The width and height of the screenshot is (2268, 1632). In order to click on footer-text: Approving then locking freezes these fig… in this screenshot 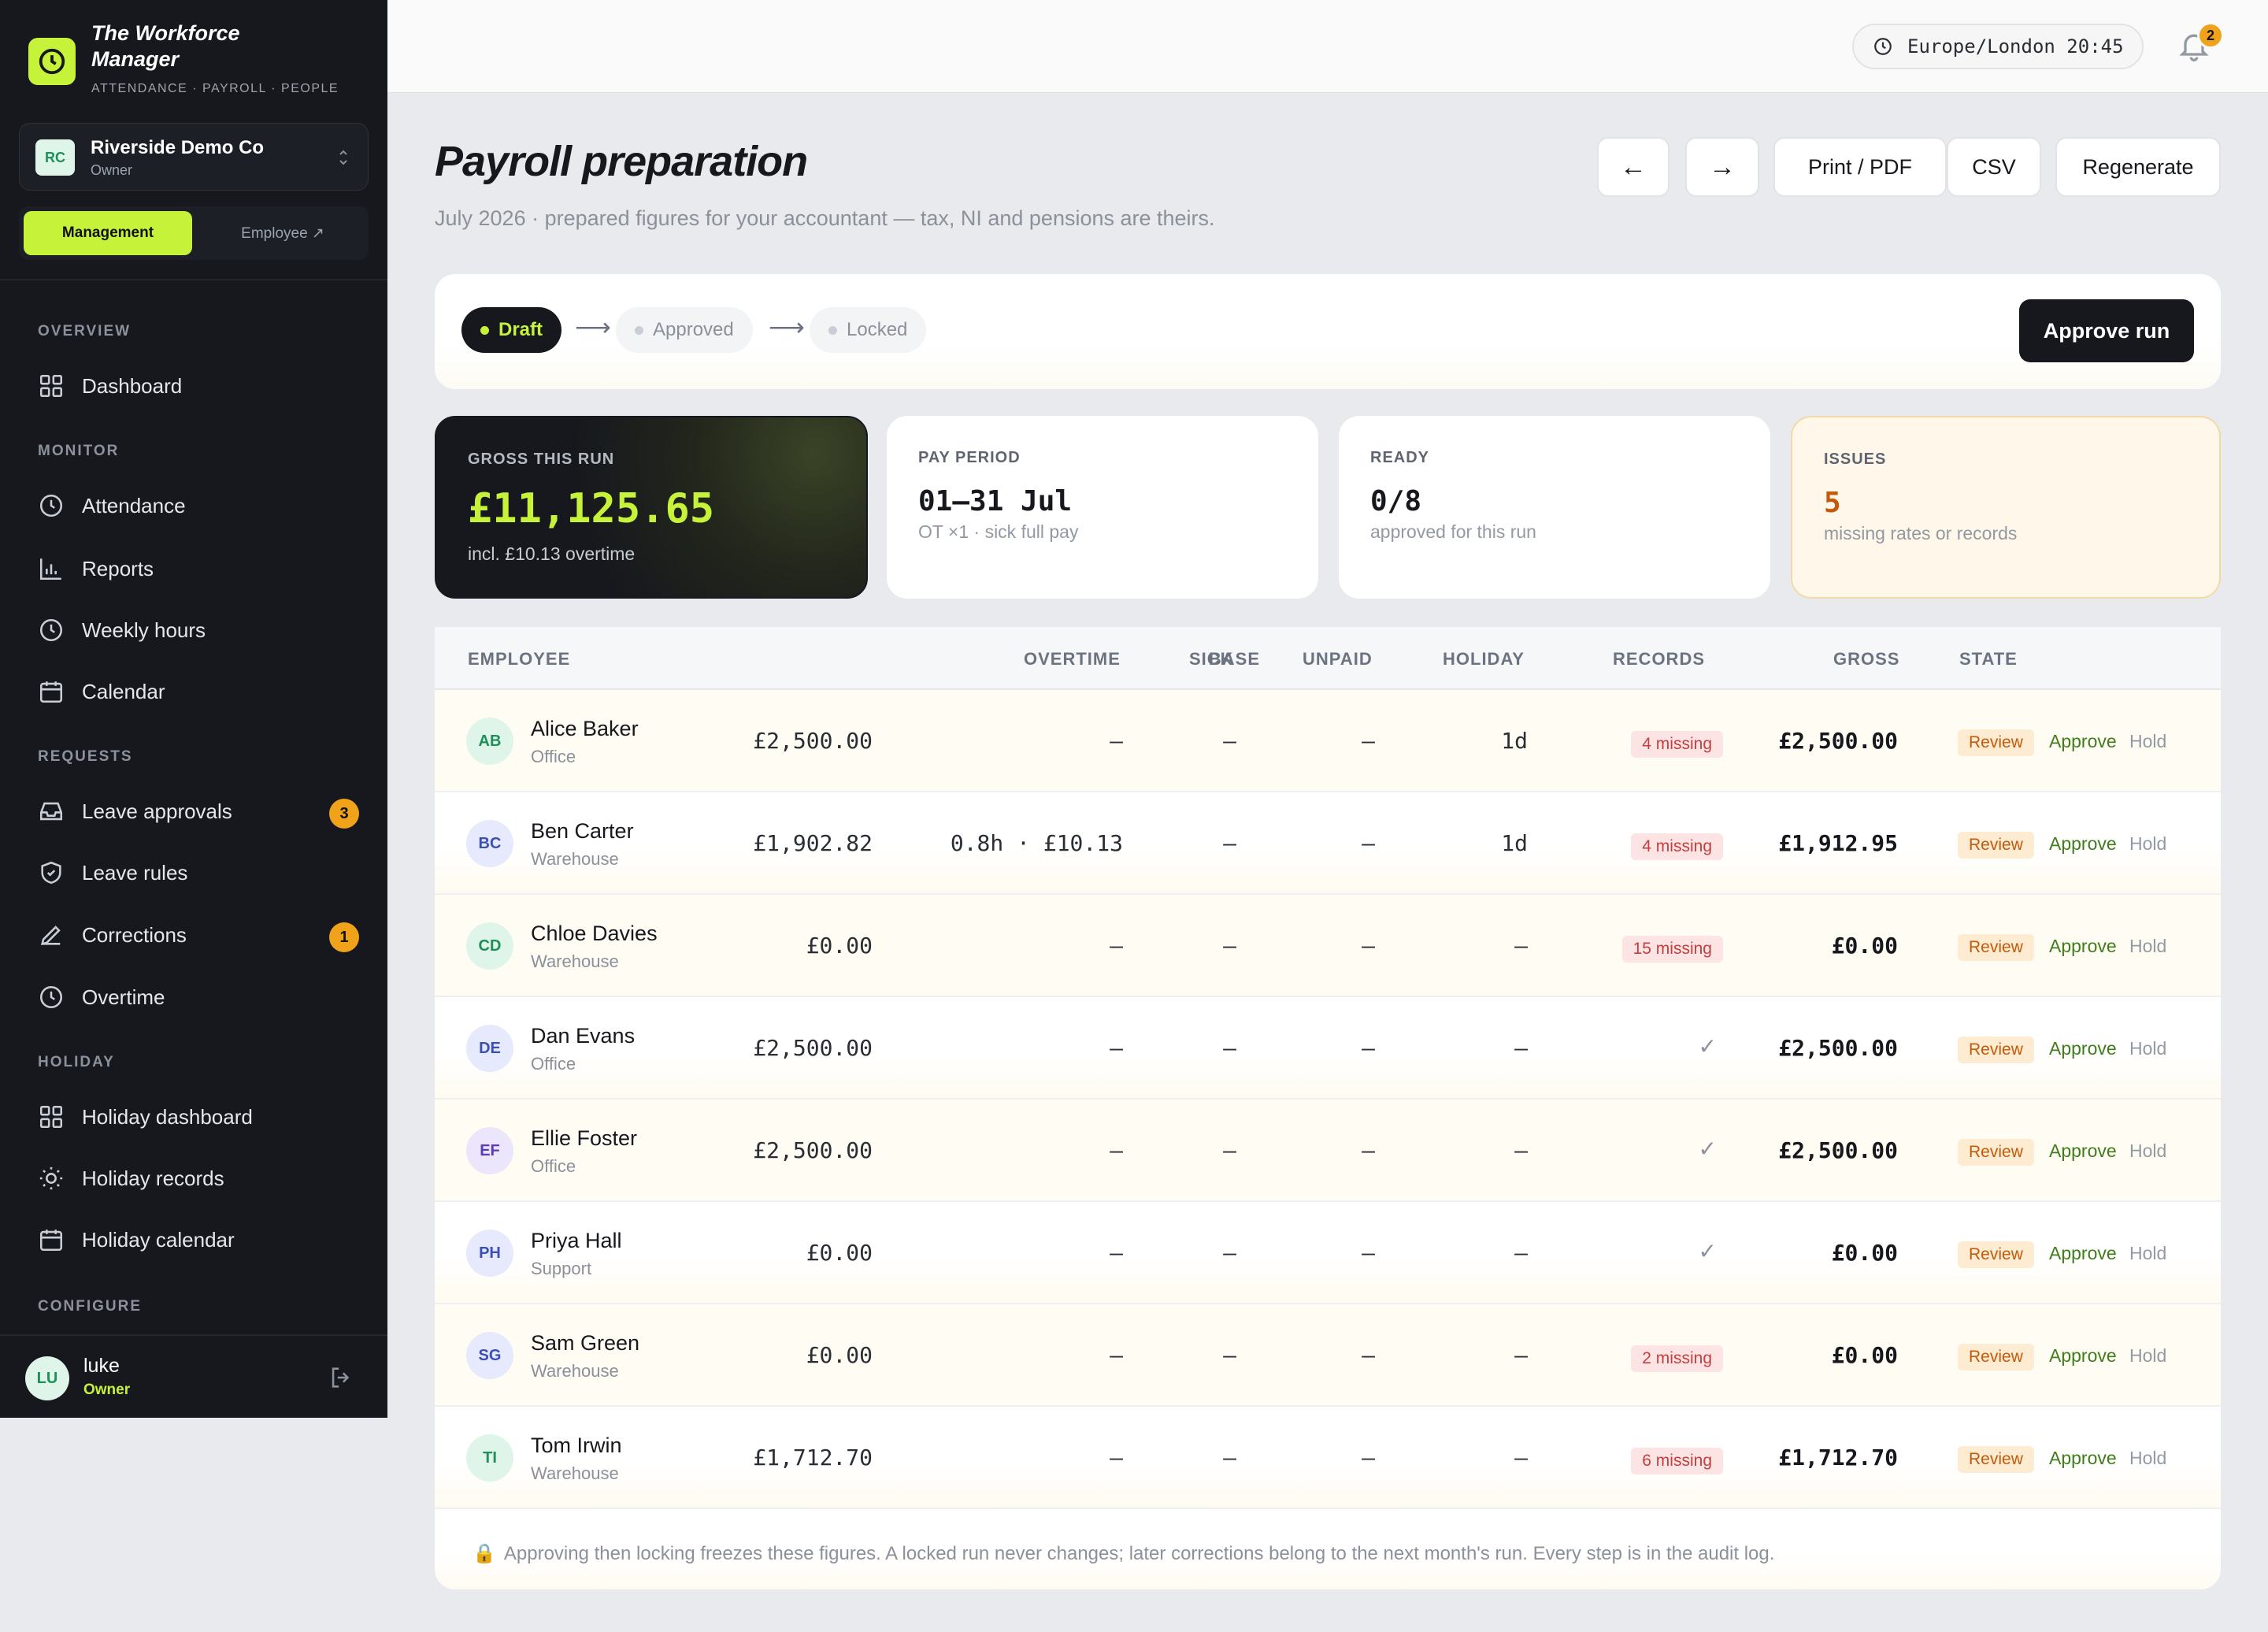, I will do `click(1139, 1553)`.